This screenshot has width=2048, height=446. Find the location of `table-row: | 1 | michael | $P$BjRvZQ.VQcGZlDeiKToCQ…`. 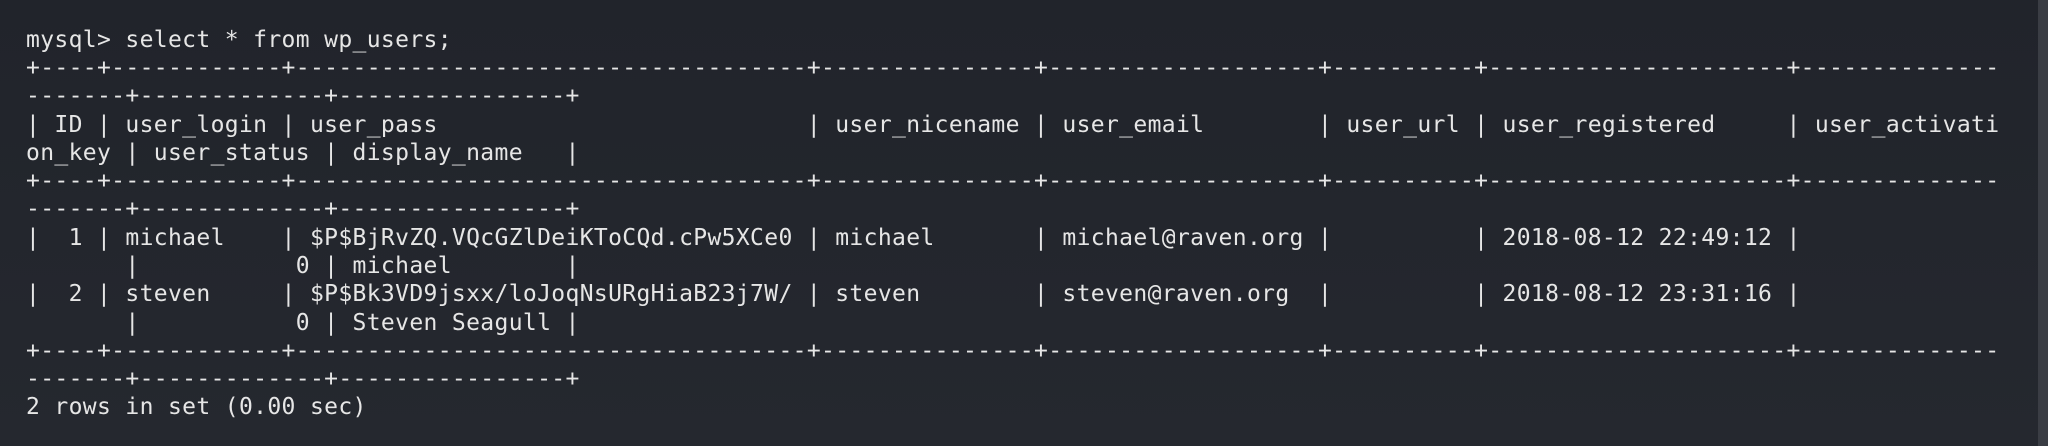

table-row: | 1 | michael | $P$BjRvZQ.VQcGZlDeiKToCQ… is located at coordinates (913, 238).